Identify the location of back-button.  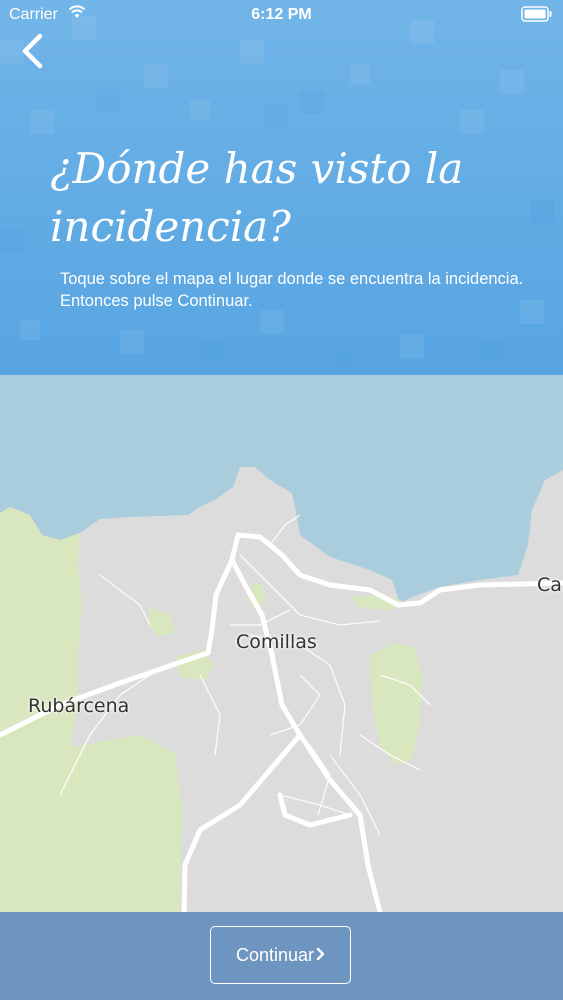
(36, 52).